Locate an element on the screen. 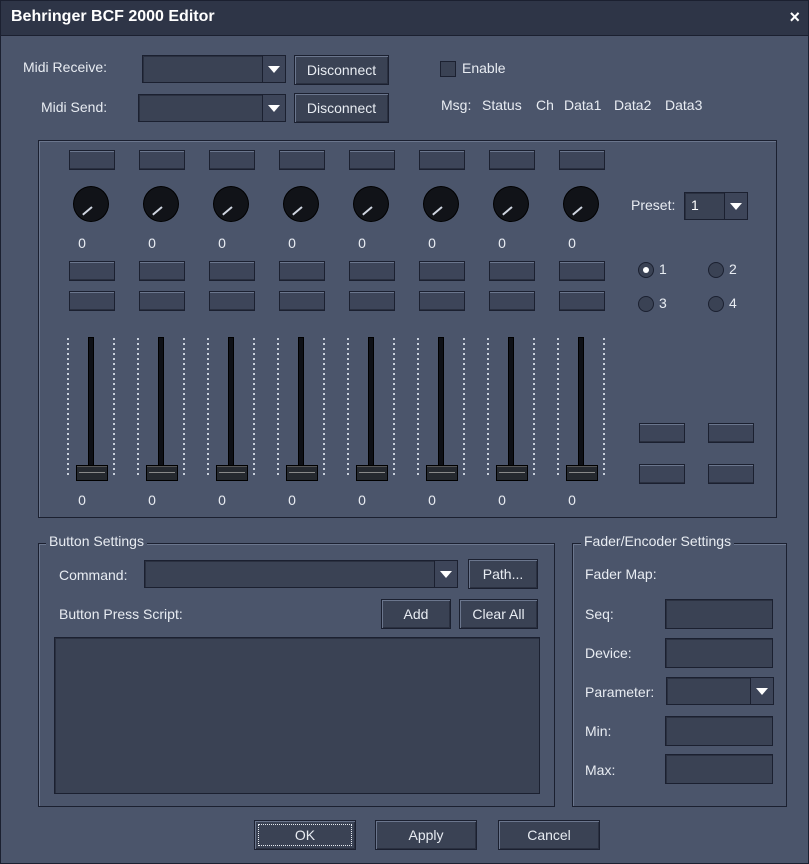 This screenshot has width=809, height=864. encoder-value-3: 0 is located at coordinates (222, 243).